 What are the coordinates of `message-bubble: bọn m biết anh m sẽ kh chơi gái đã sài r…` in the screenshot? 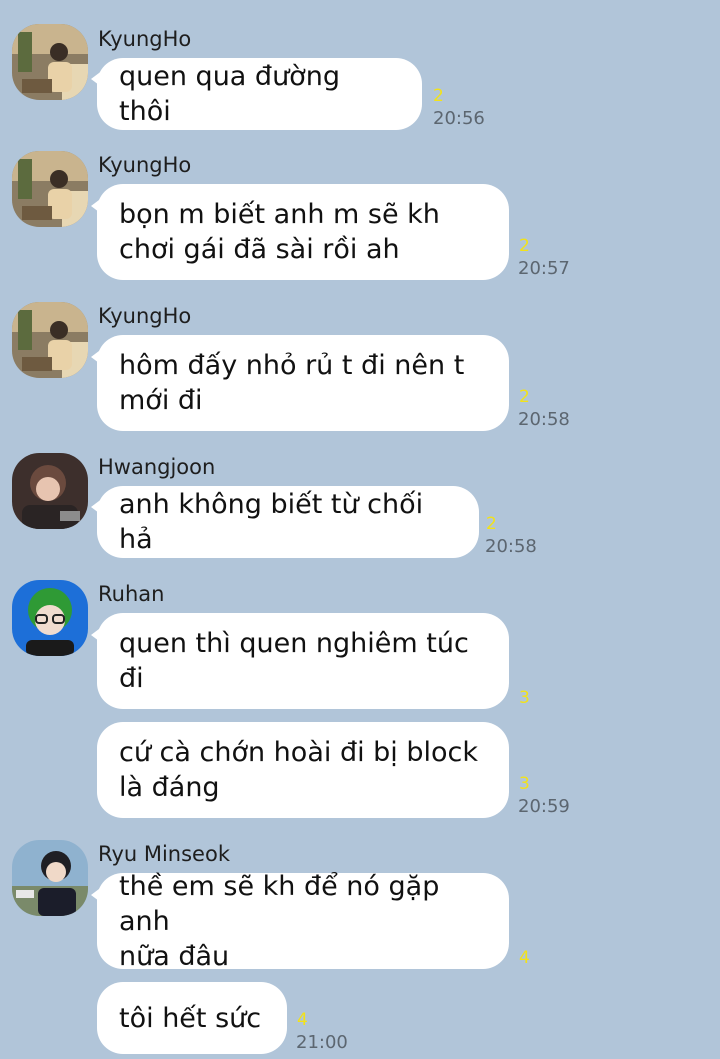 It's located at (303, 232).